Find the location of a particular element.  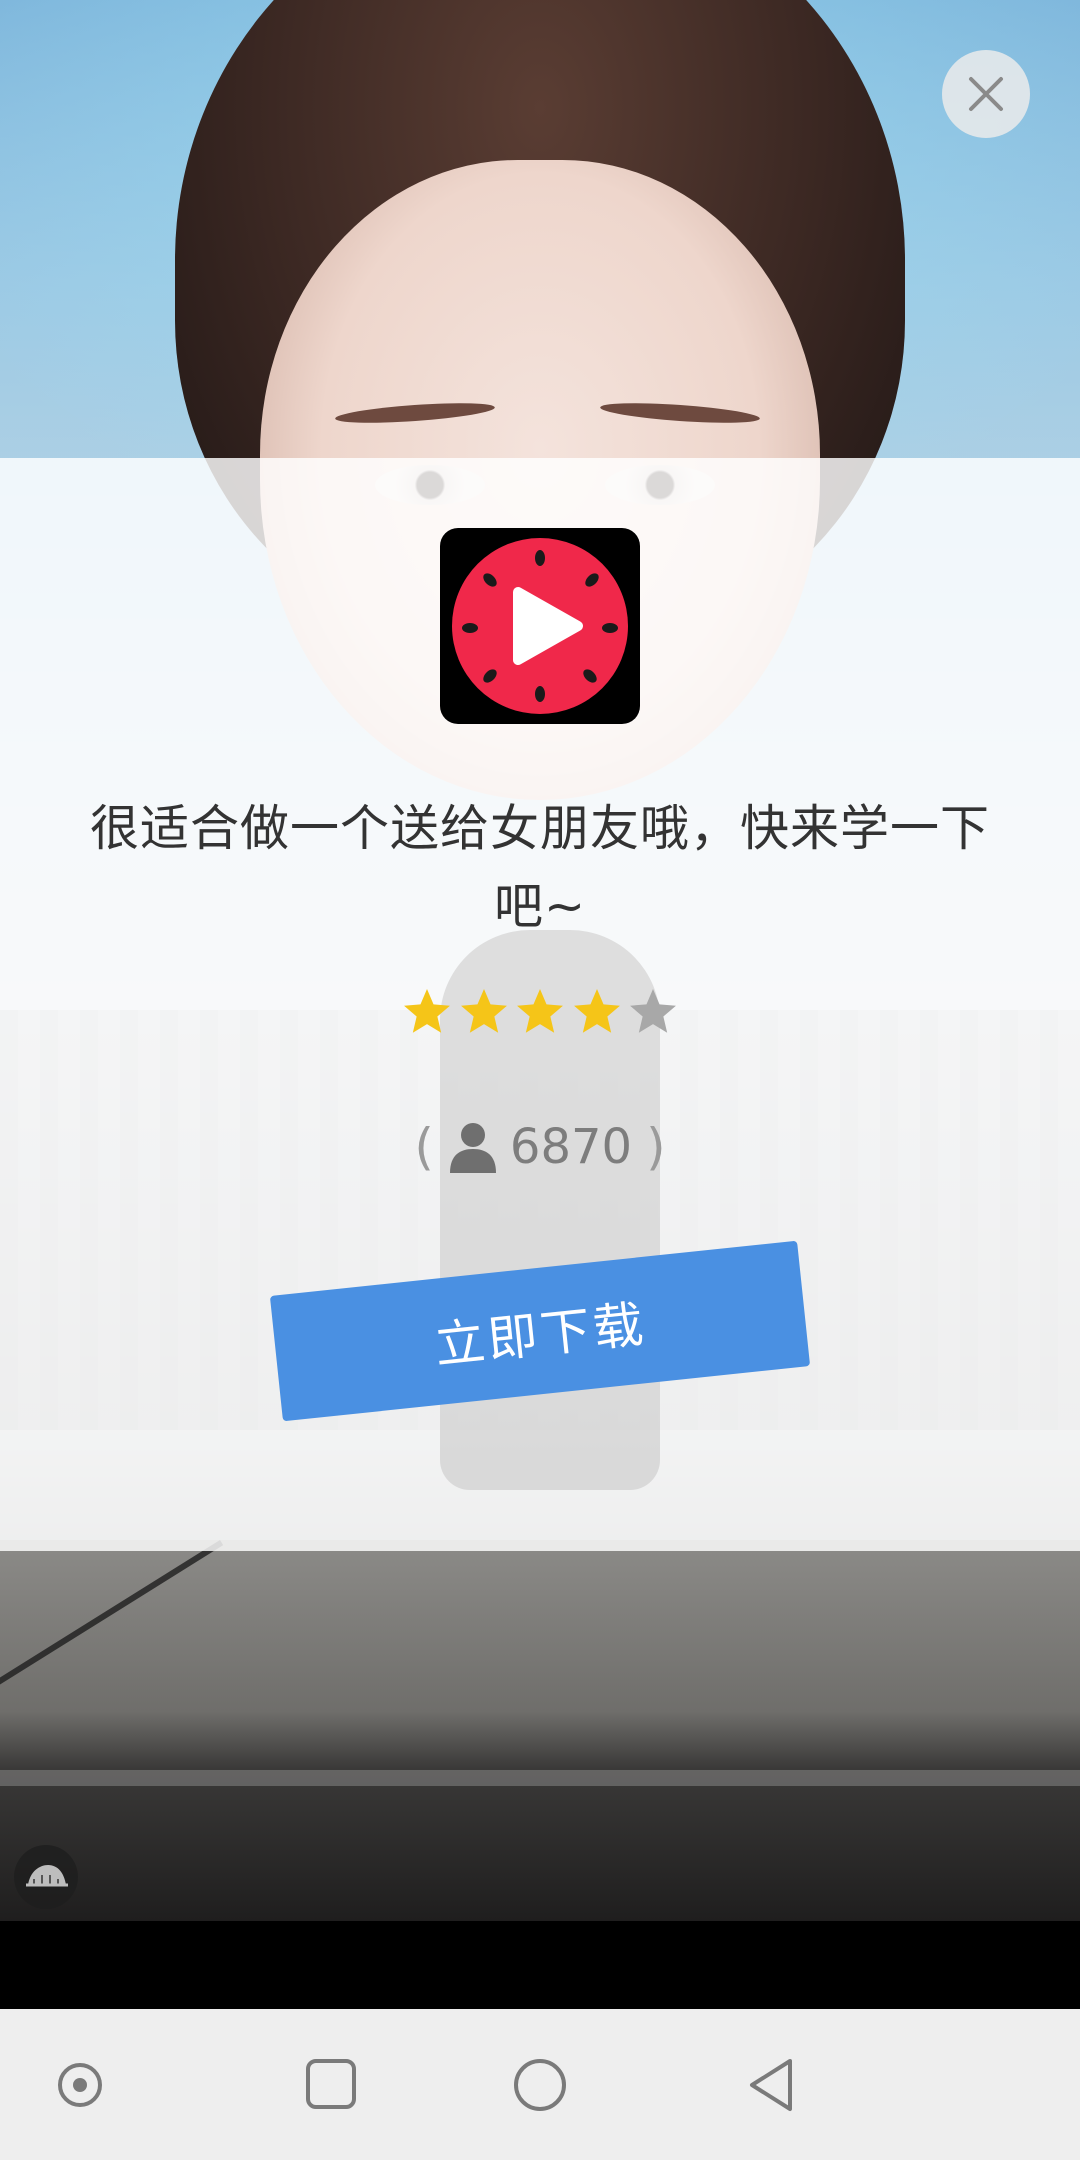

star-empty-icon is located at coordinates (653, 1011).